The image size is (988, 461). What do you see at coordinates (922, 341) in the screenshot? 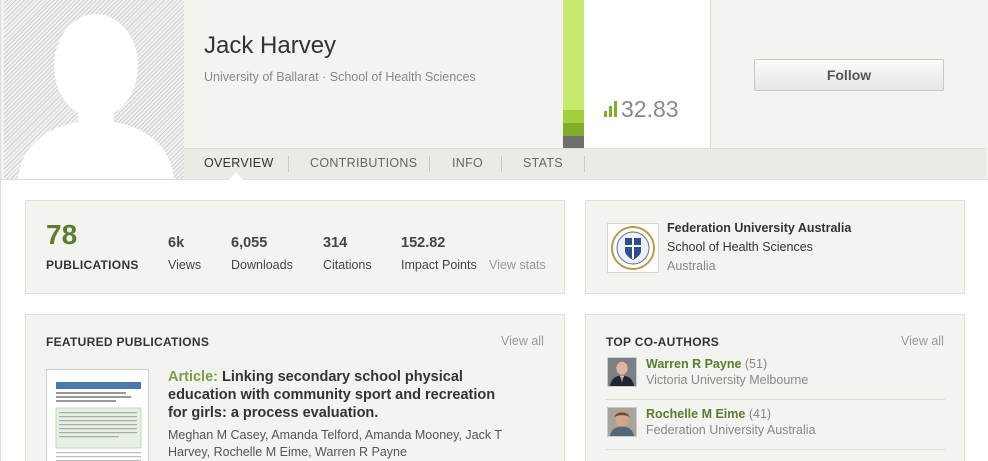
I see `coauthors-view-all-link: View all` at bounding box center [922, 341].